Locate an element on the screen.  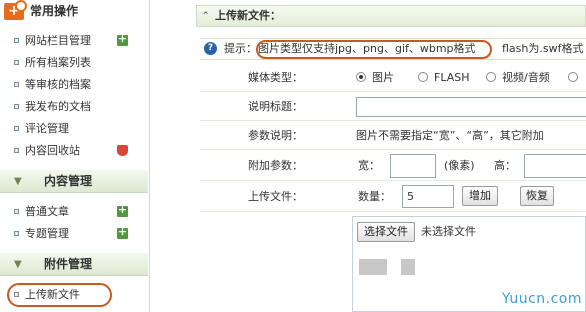
sidebar-item-comments: 评论管理 is located at coordinates (41, 129).